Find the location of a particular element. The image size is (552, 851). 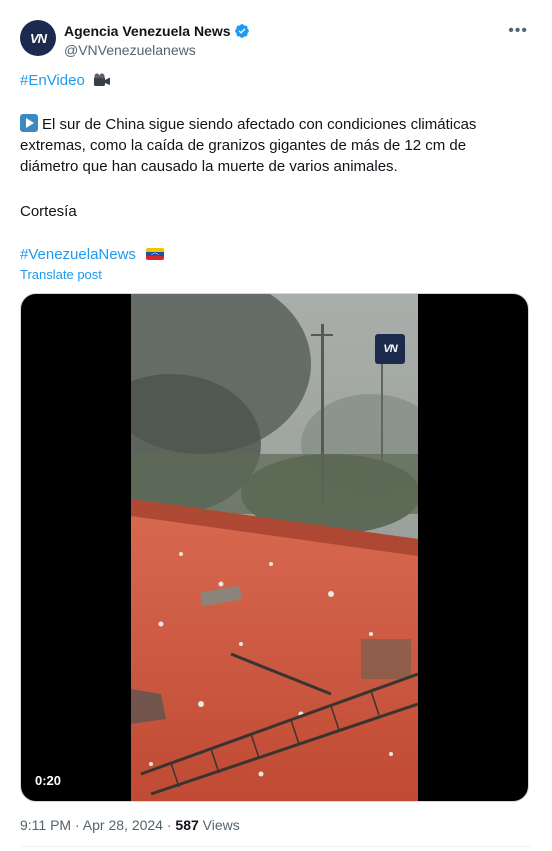

hashtag-envideo: #EnVideo is located at coordinates (52, 80).